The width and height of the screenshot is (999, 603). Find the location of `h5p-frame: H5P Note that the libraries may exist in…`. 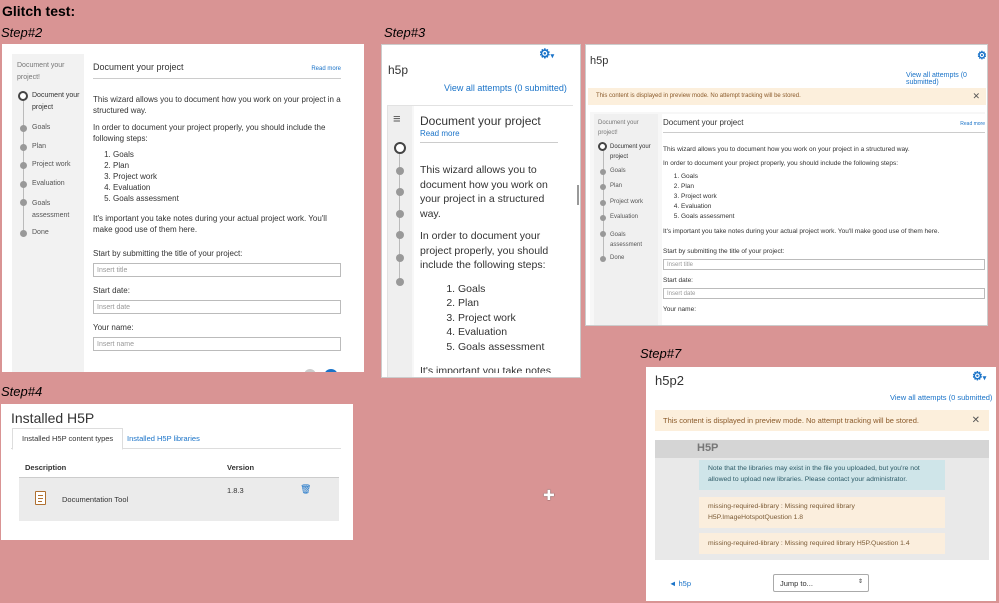

h5p-frame: H5P Note that the libraries may exist in… is located at coordinates (822, 500).